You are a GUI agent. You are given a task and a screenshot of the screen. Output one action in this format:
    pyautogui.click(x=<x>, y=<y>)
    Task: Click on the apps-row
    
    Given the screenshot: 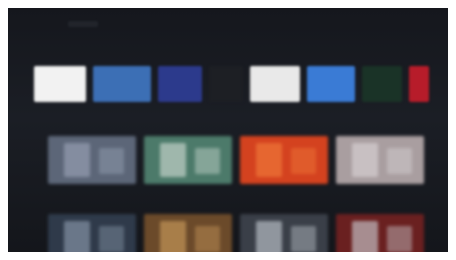 What is the action you would take?
    pyautogui.click(x=231, y=84)
    